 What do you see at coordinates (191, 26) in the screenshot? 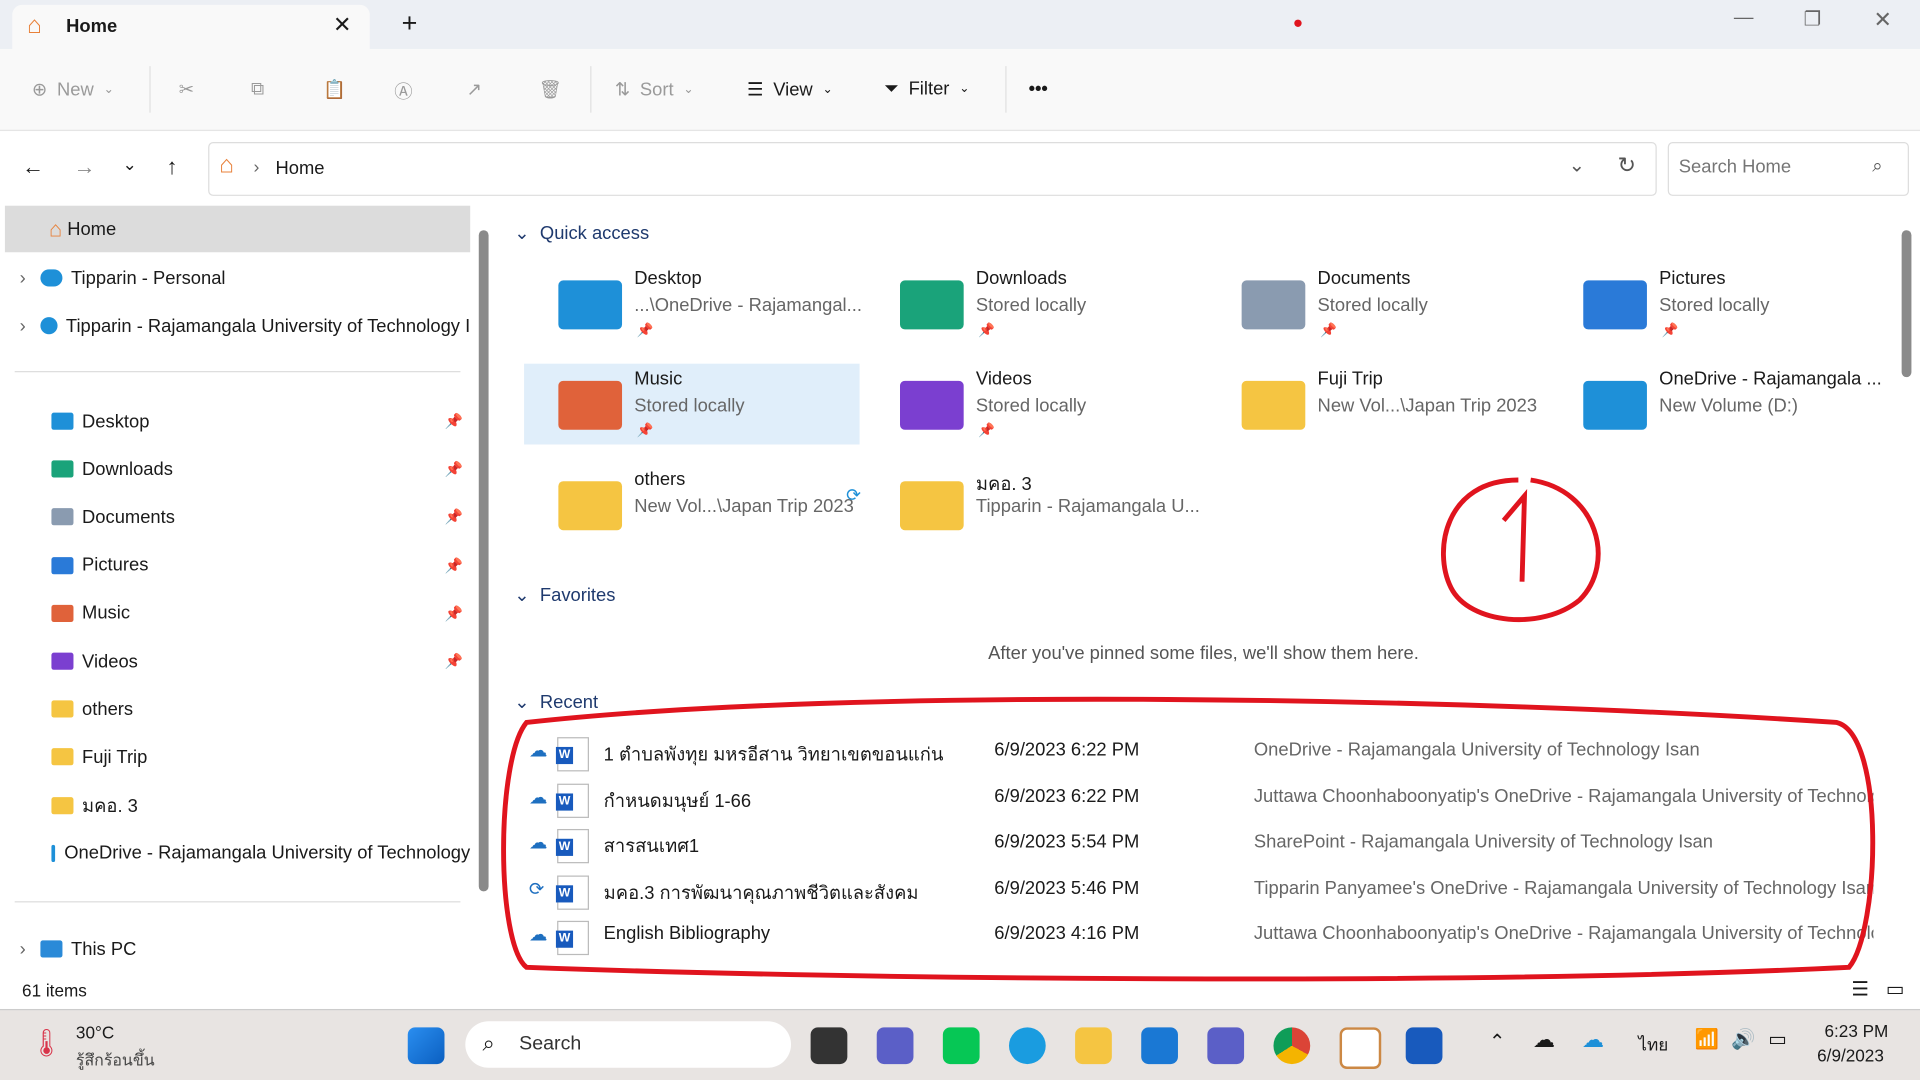
I see `tab-home: ⌂ Home ✕` at bounding box center [191, 26].